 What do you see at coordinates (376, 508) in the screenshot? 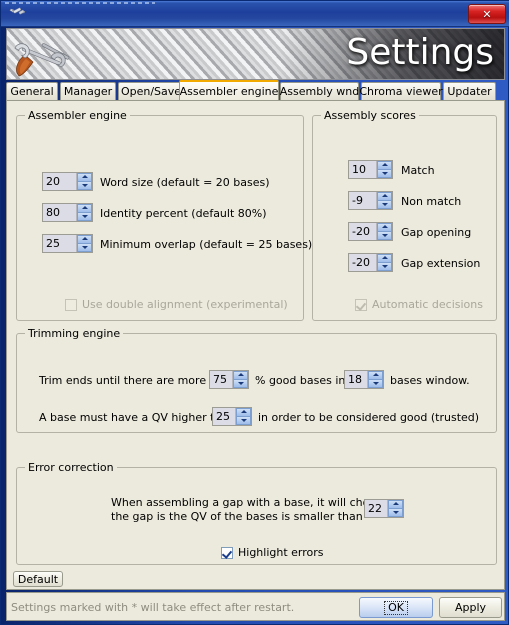
I see `error-correction-qv-value: 22` at bounding box center [376, 508].